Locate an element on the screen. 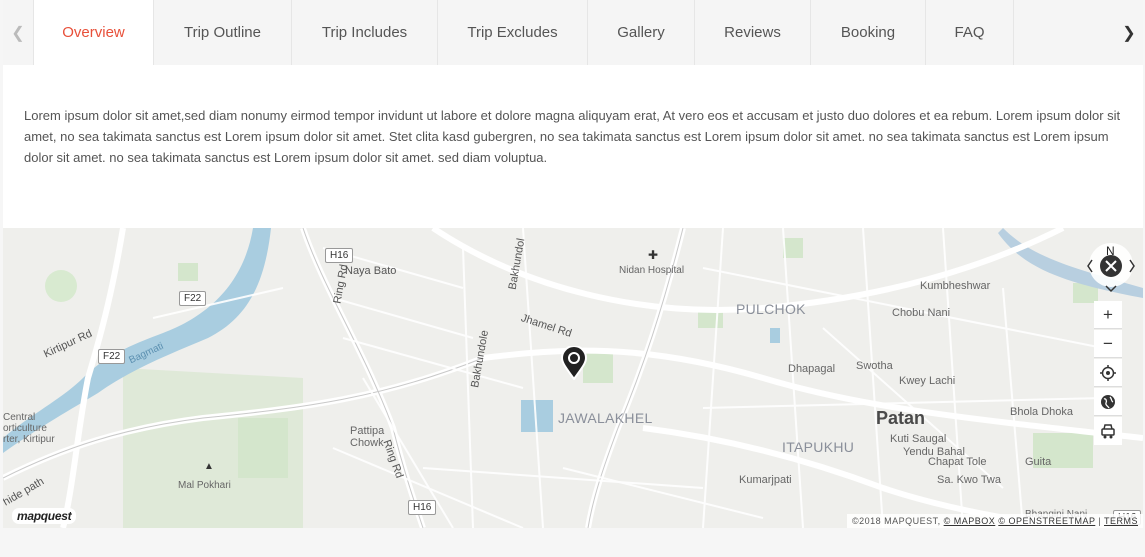 This screenshot has width=1145, height=557. tab-reviews: Reviews is located at coordinates (753, 32).